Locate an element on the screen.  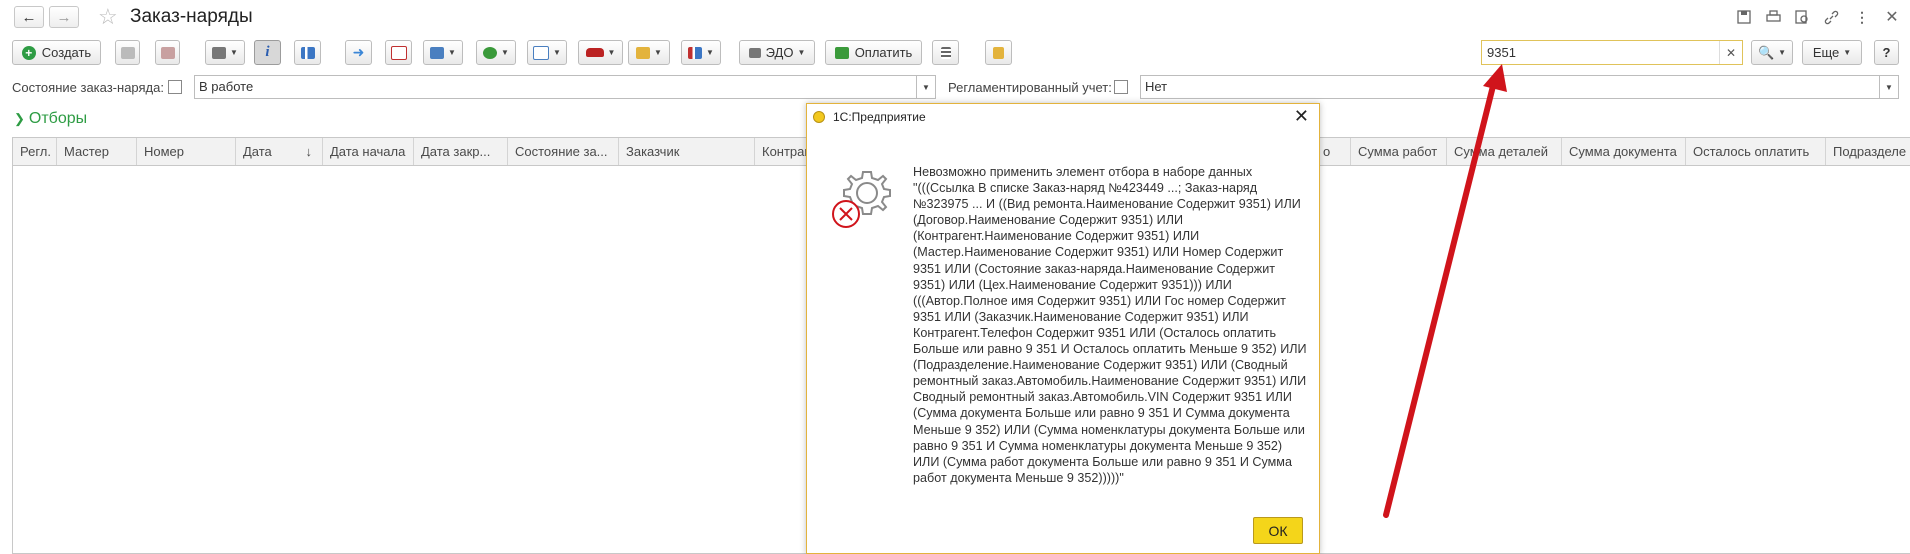
more-button: Еще ▼ is located at coordinates (1832, 52).